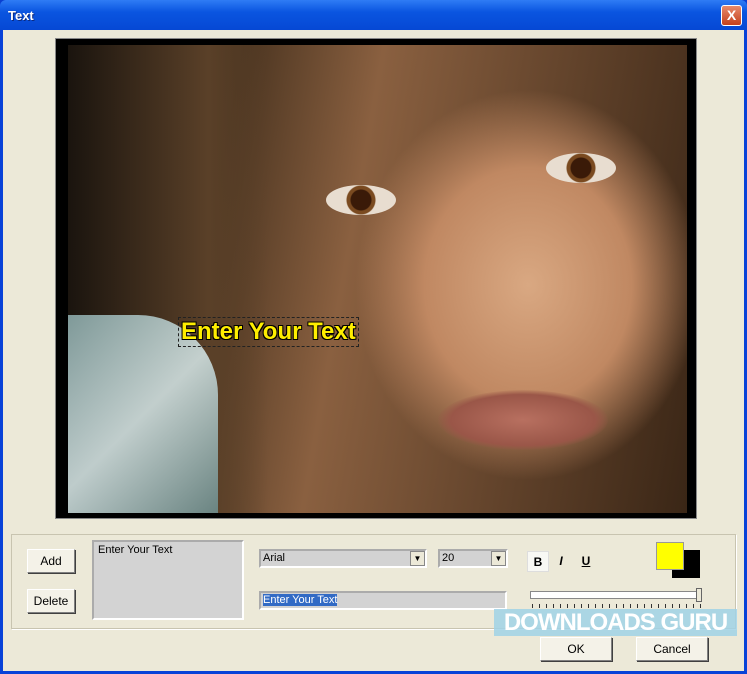 The height and width of the screenshot is (674, 747). What do you see at coordinates (268, 332) in the screenshot?
I see `text-overlay: Enter Your Text` at bounding box center [268, 332].